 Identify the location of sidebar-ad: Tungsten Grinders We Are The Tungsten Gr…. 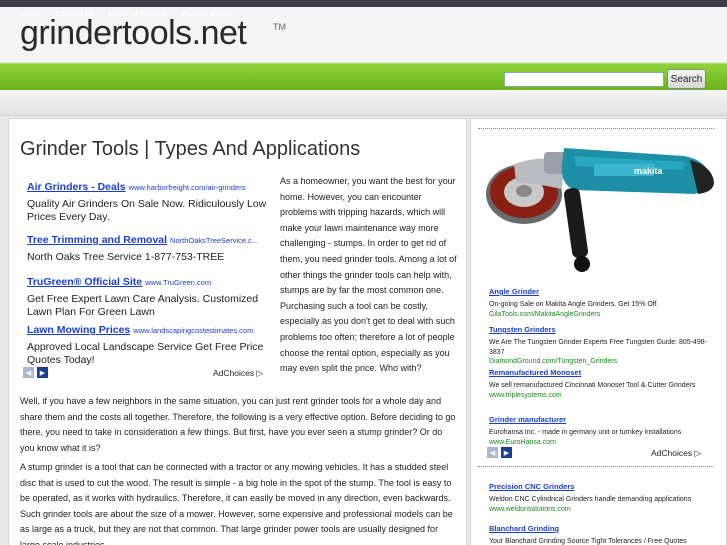
(603, 342).